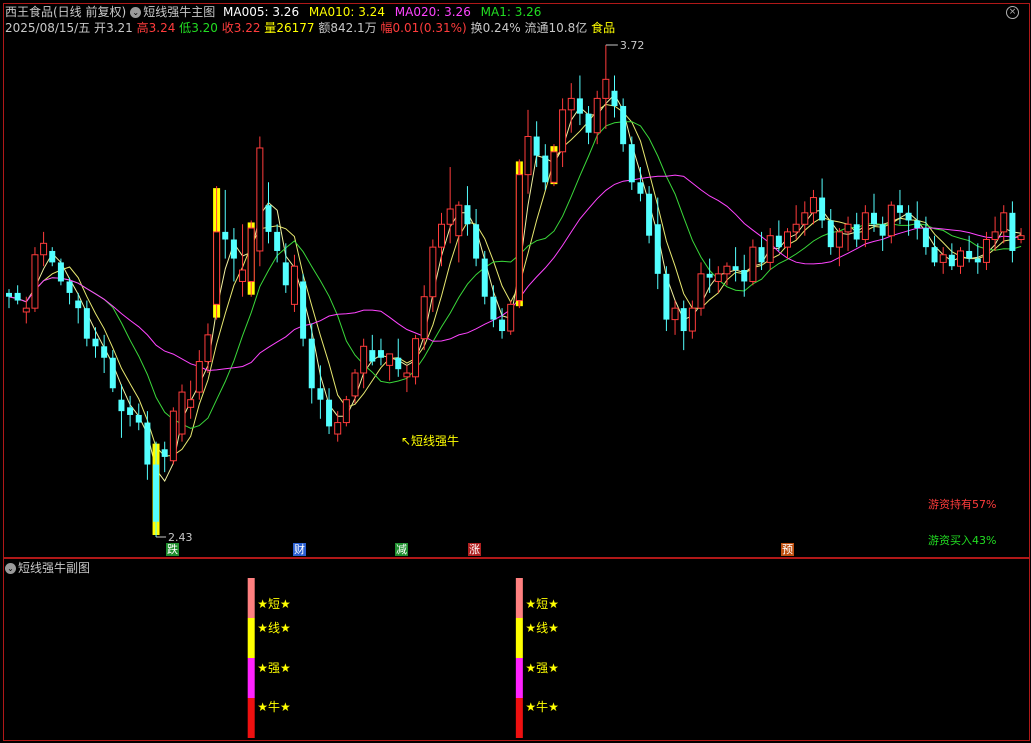 The image size is (1031, 743). Describe the element at coordinates (474, 549) in the screenshot. I see `event-tag-up: 涨` at that location.